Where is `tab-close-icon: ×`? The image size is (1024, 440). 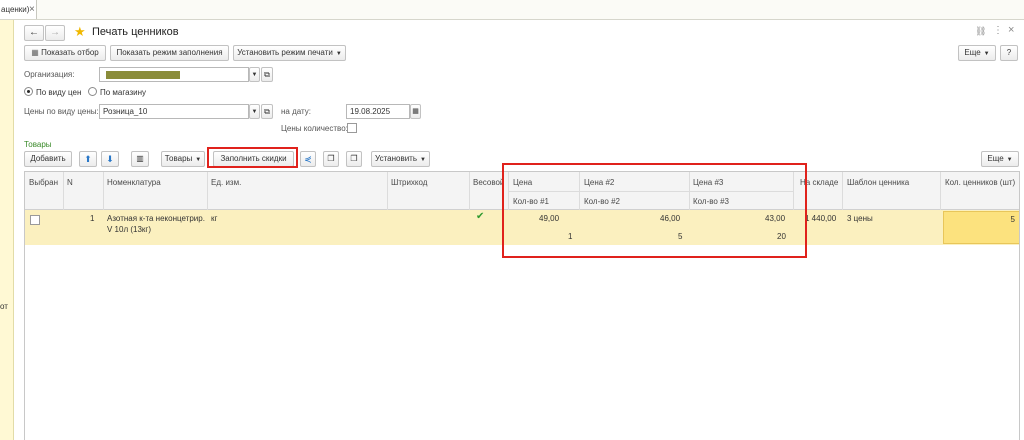
tab-close-icon: × is located at coordinates (32, 9).